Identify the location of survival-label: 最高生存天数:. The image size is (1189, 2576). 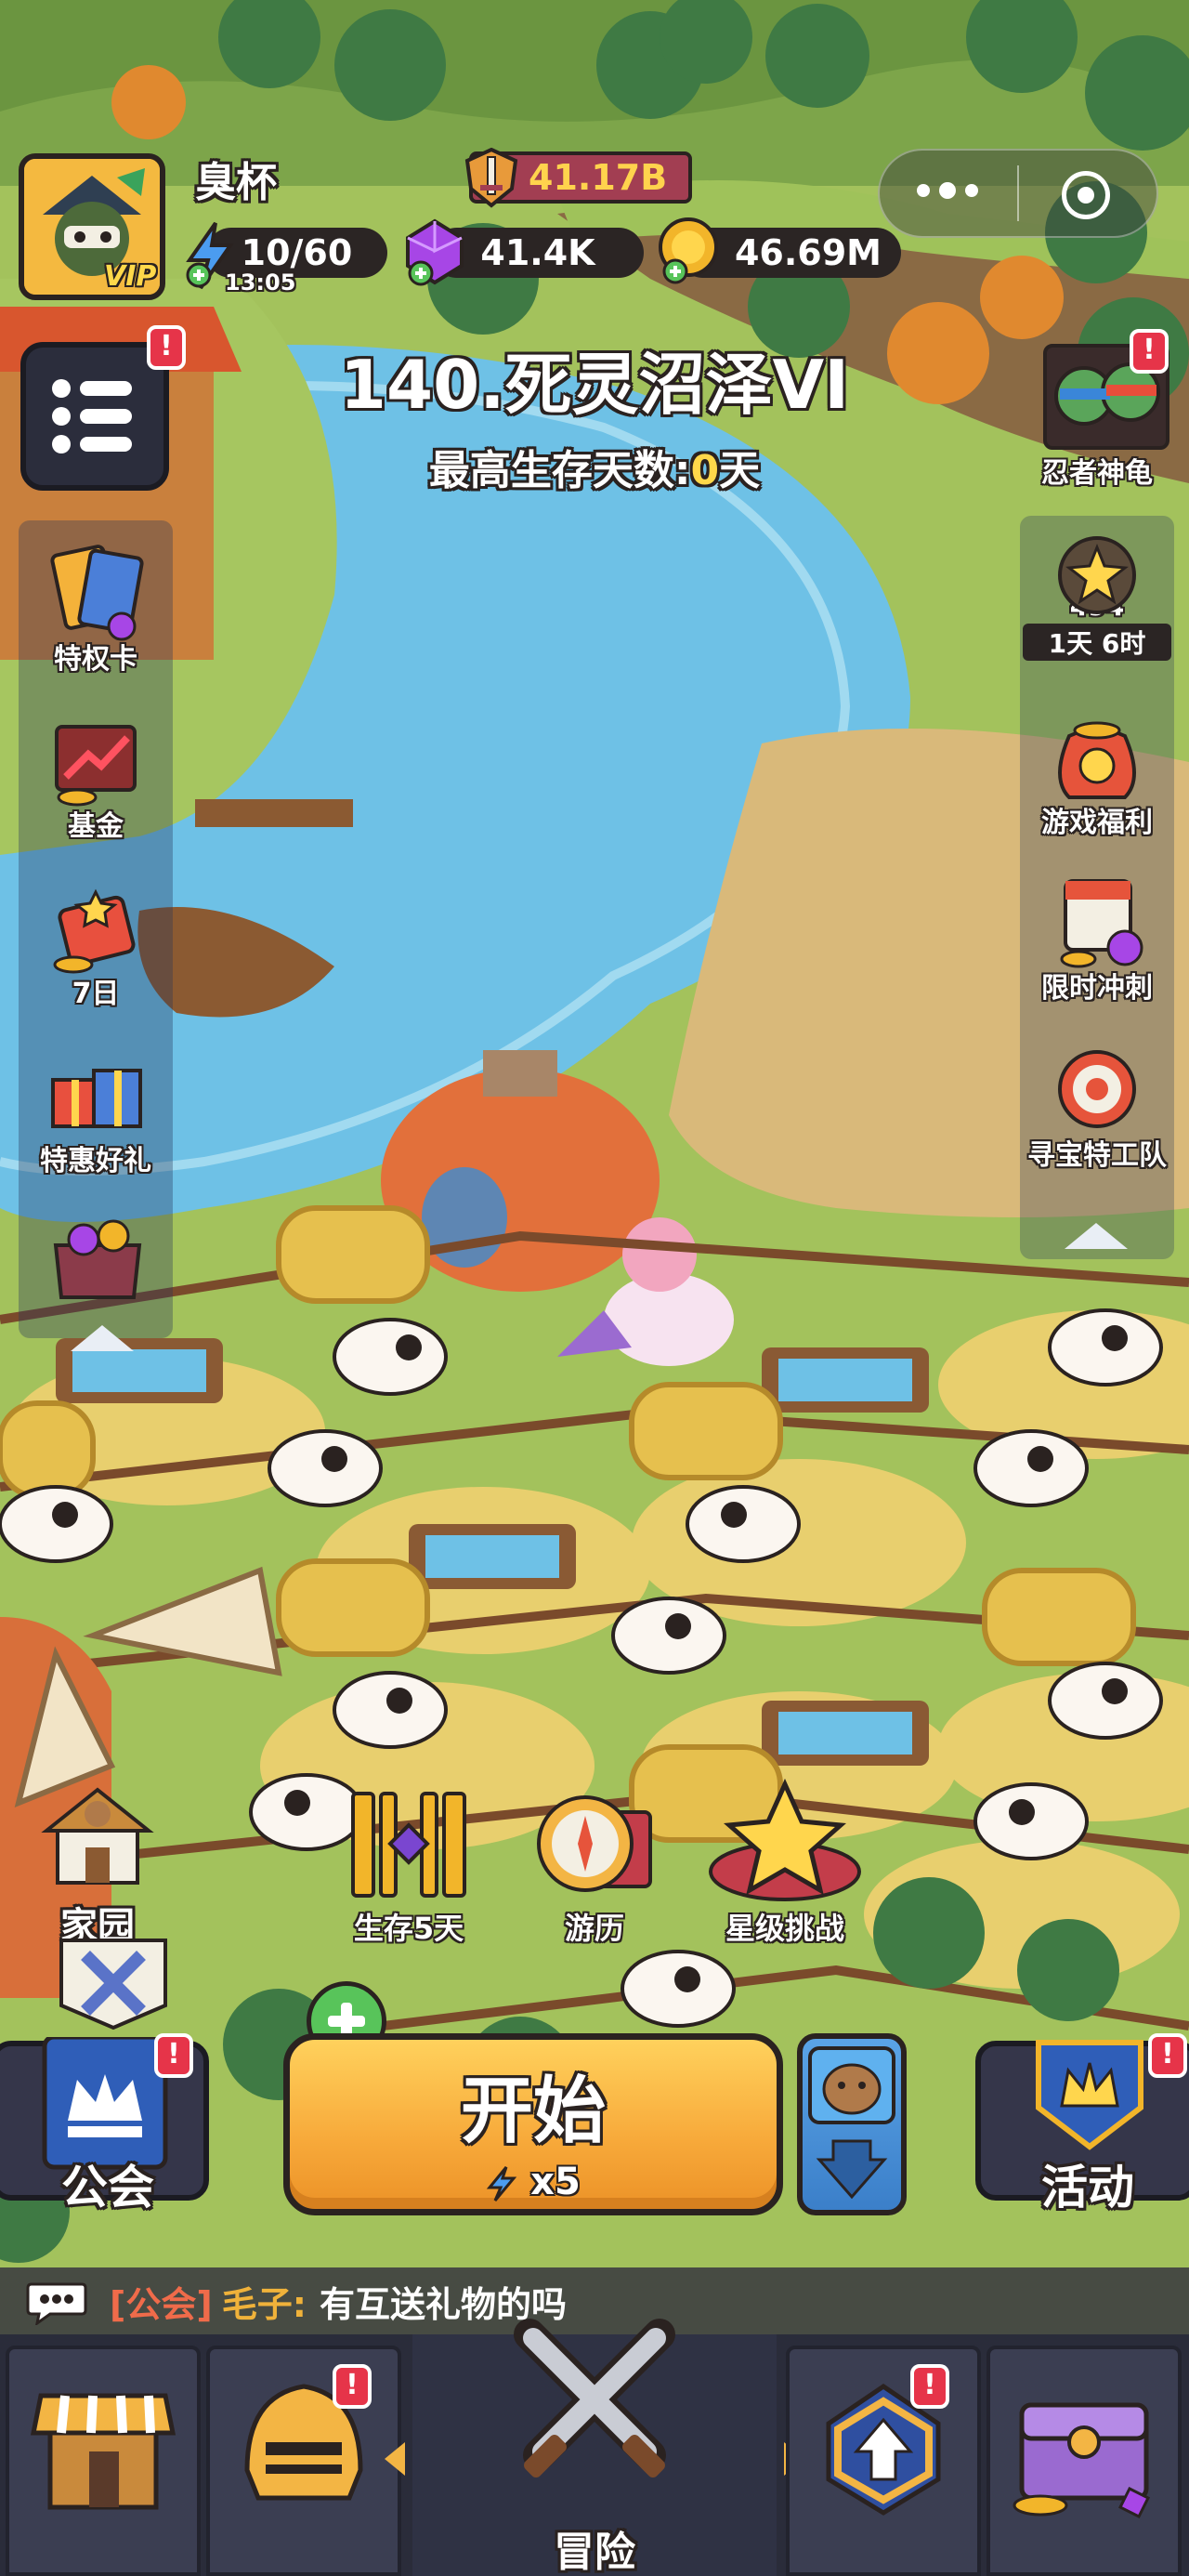
(559, 470).